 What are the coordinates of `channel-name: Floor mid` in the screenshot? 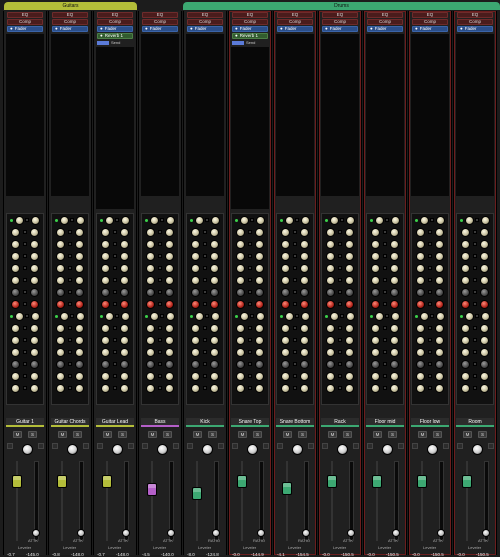 It's located at (385, 422).